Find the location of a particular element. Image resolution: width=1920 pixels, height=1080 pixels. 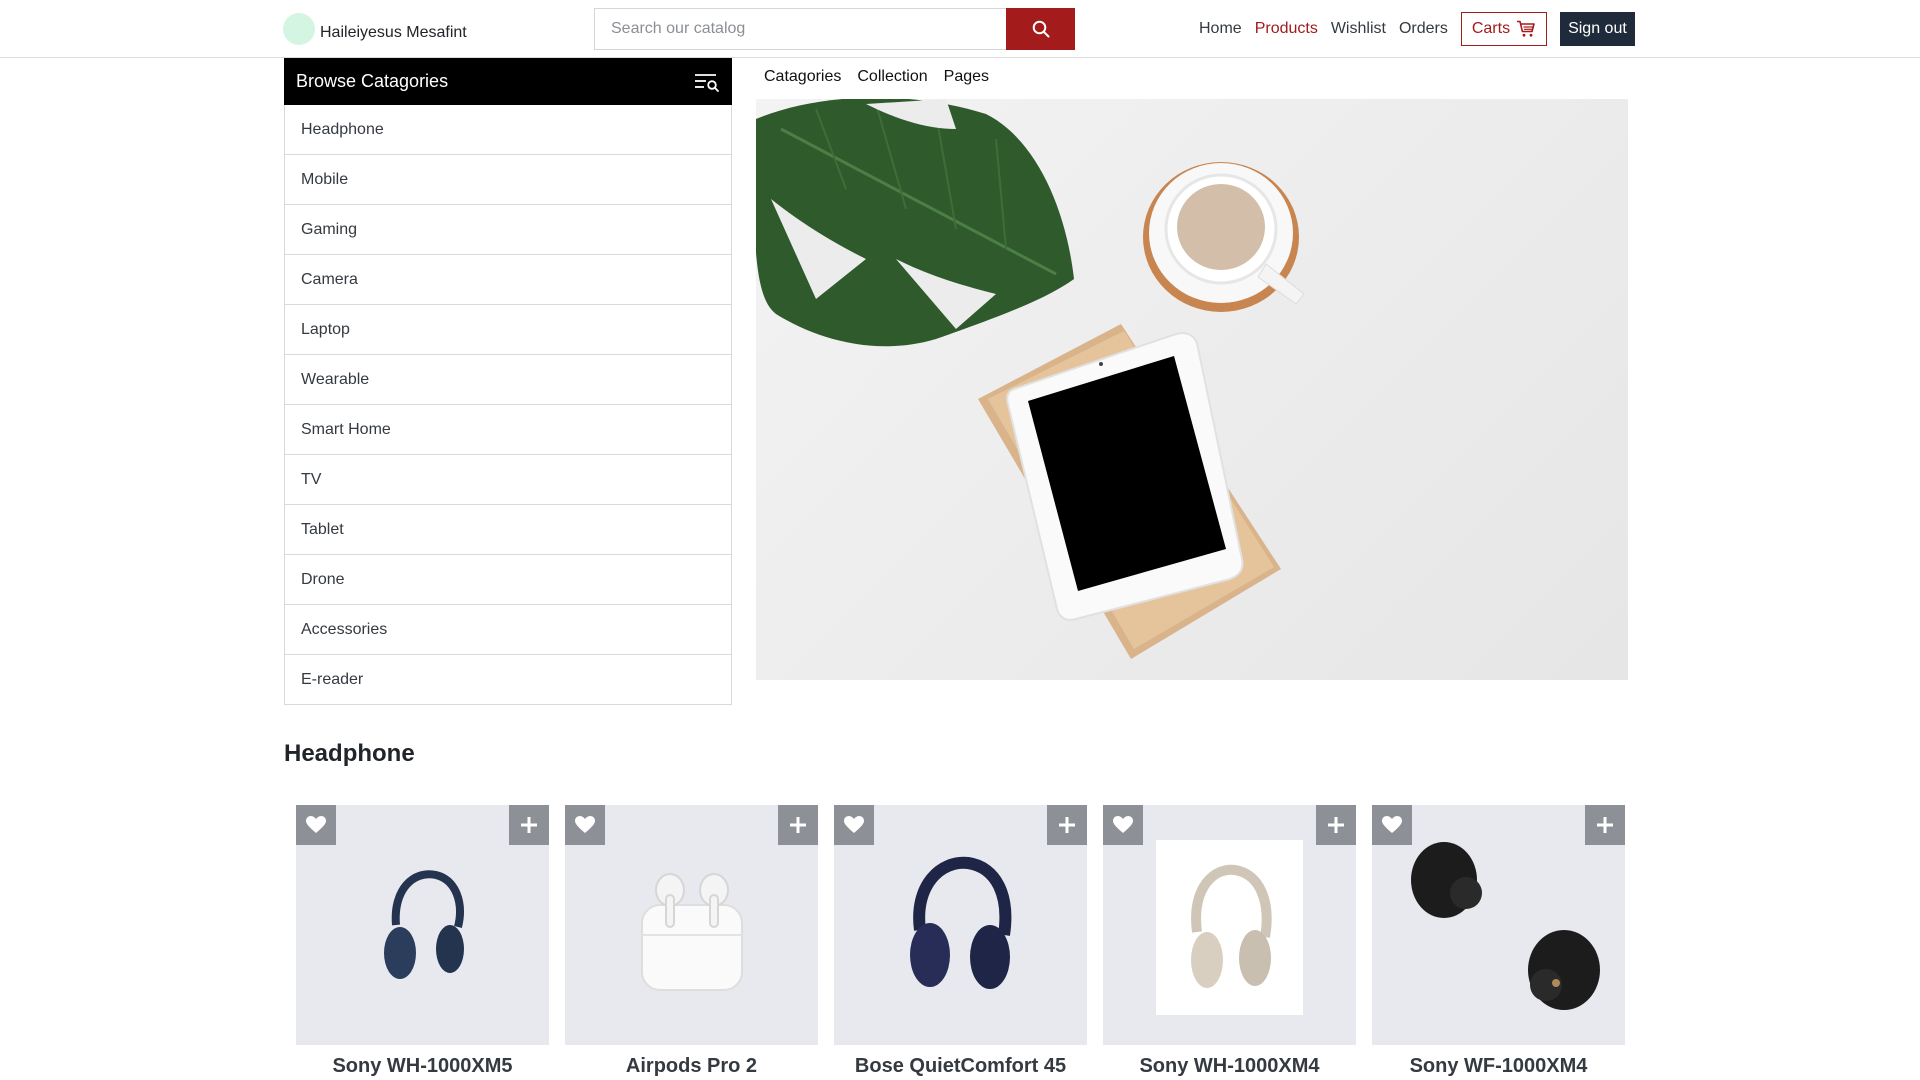

earbuds-image is located at coordinates (1505, 926).